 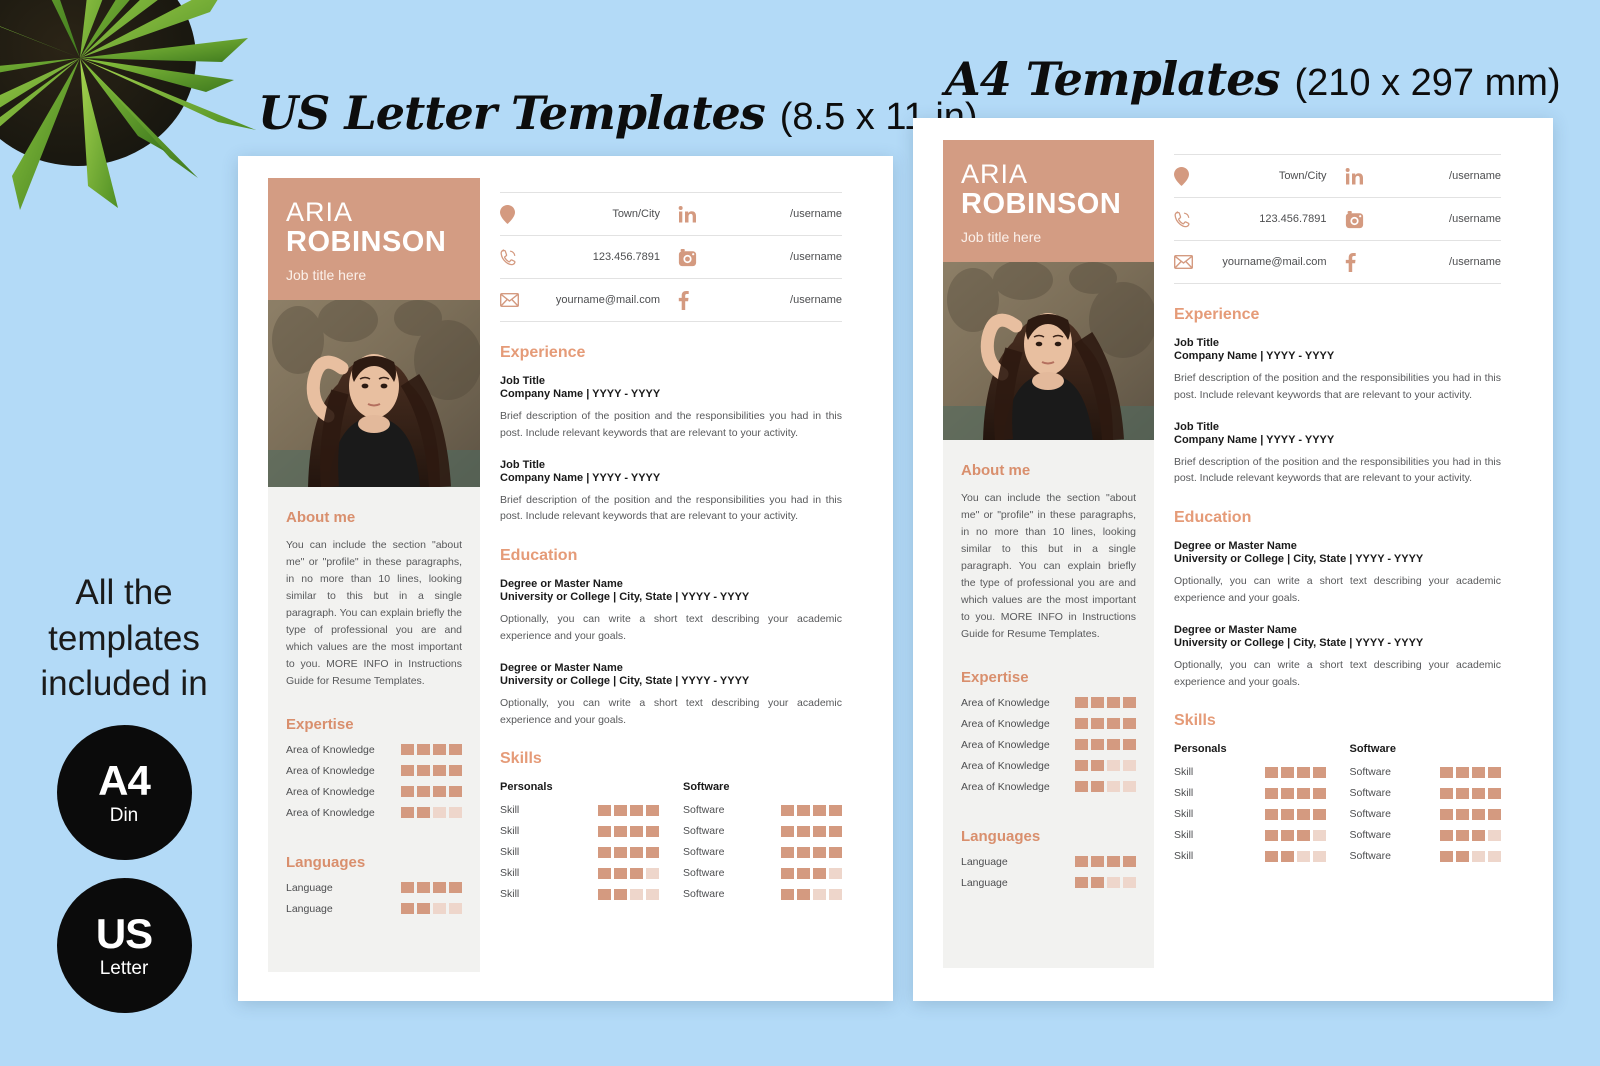 What do you see at coordinates (1235, 546) in the screenshot?
I see `entry-title: Degree or Master Name` at bounding box center [1235, 546].